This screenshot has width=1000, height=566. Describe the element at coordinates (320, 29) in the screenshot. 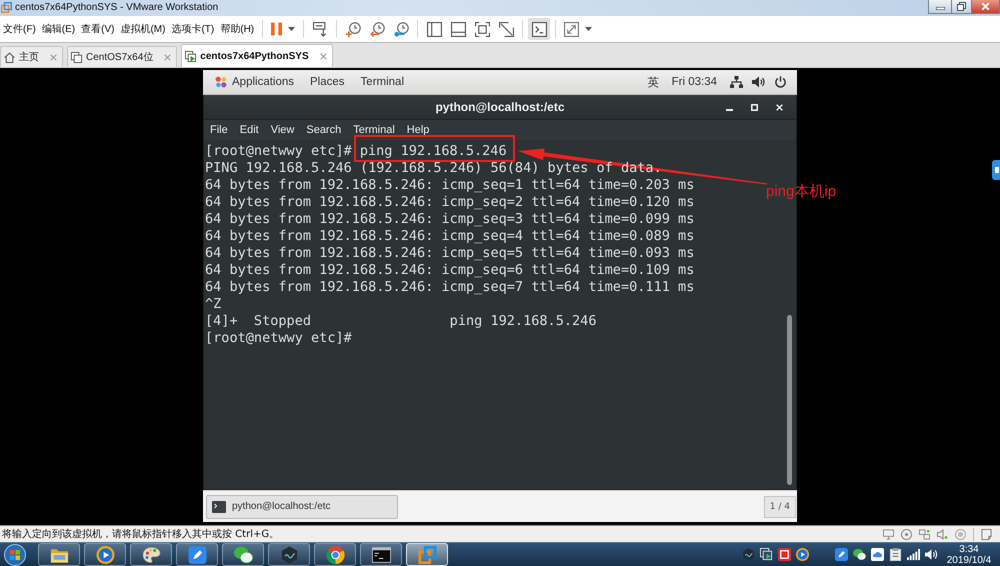

I see `screen-arrow-icon` at that location.